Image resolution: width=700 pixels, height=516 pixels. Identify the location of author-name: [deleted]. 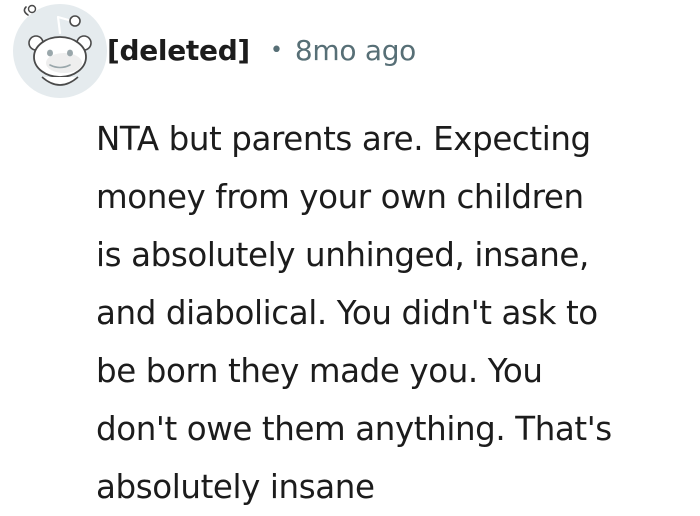
(178, 50).